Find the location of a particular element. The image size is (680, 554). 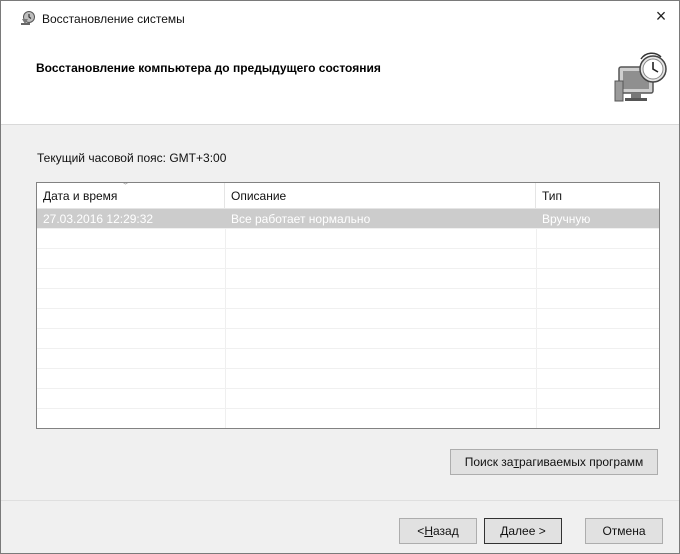

button-label-part: < is located at coordinates (421, 531).